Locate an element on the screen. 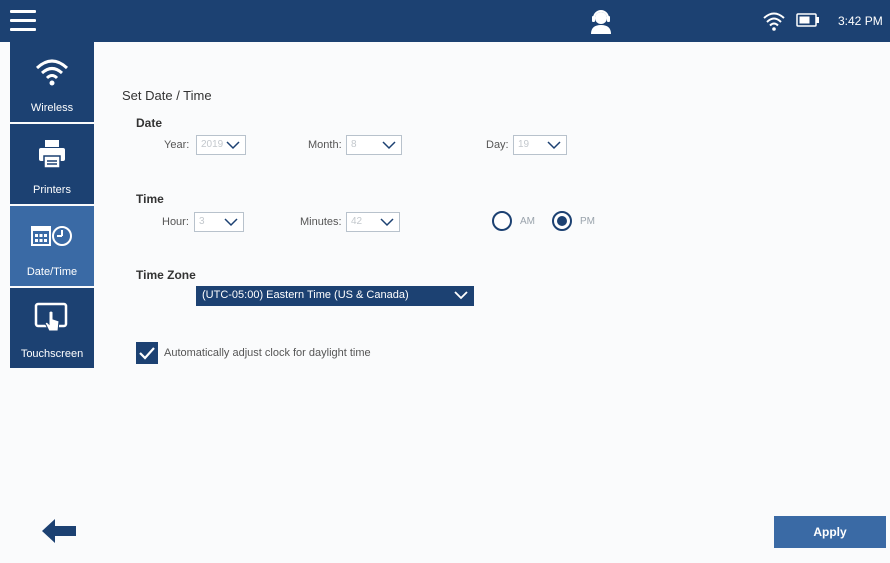  am-radio is located at coordinates (502, 221).